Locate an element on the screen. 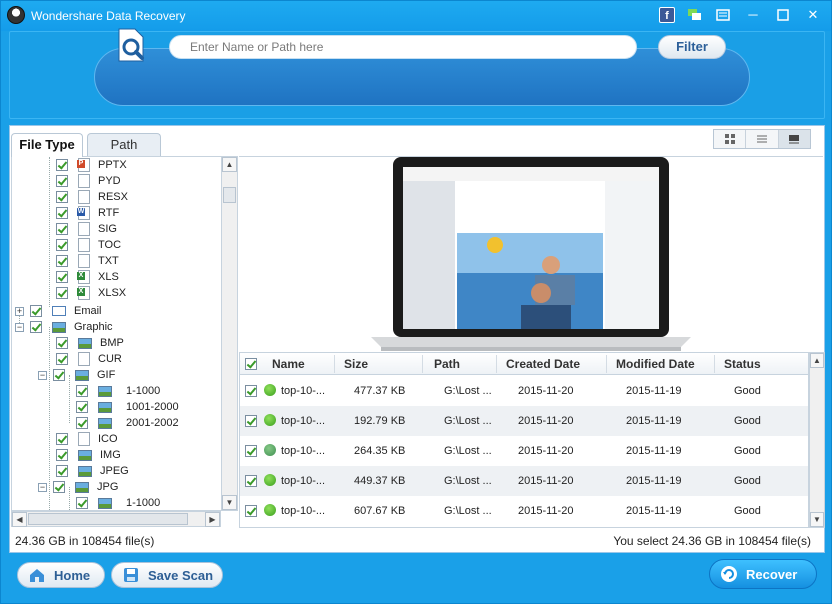 The height and width of the screenshot is (604, 832). tab-file-type: File Type is located at coordinates (47, 145).